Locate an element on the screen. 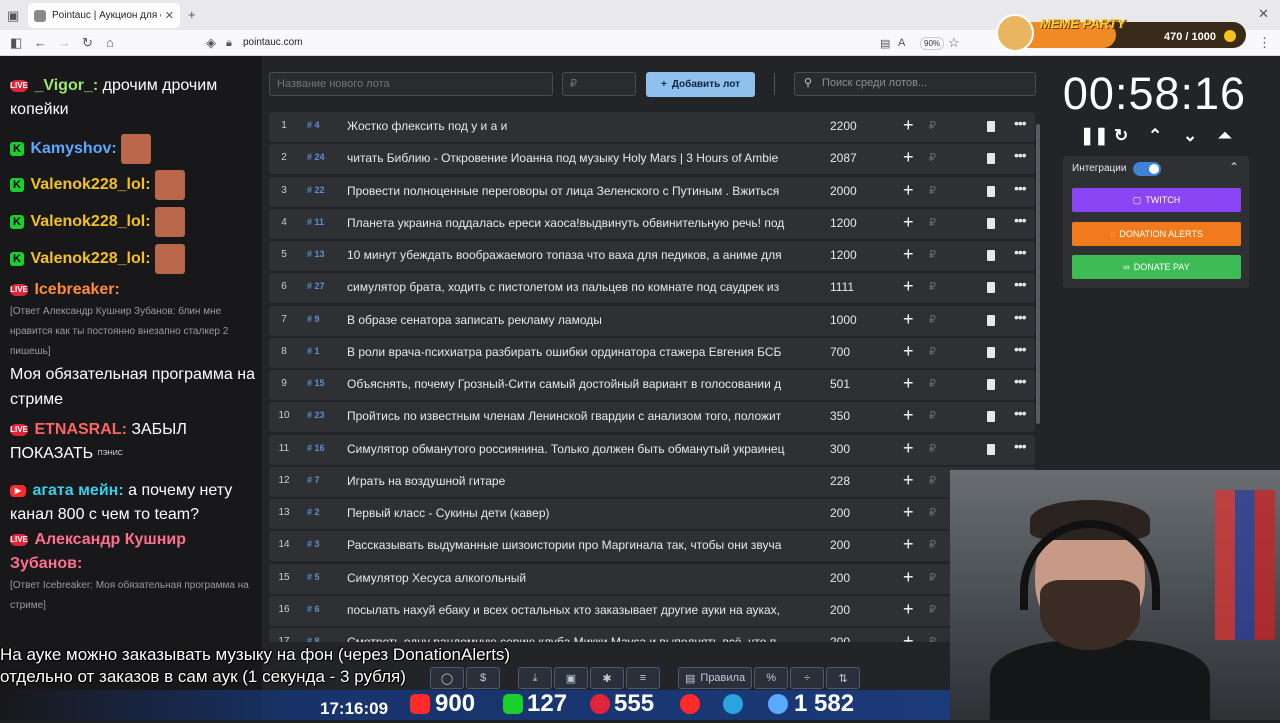 Image resolution: width=1280 pixels, height=723 pixels. close-tab-icon: ✕ is located at coordinates (169, 15).